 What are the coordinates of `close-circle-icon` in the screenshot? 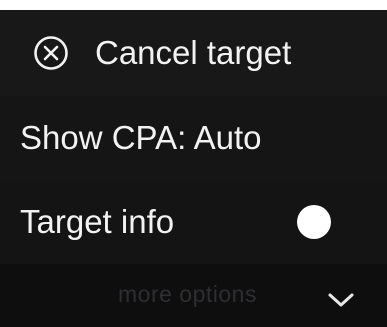 It's located at (51, 53).